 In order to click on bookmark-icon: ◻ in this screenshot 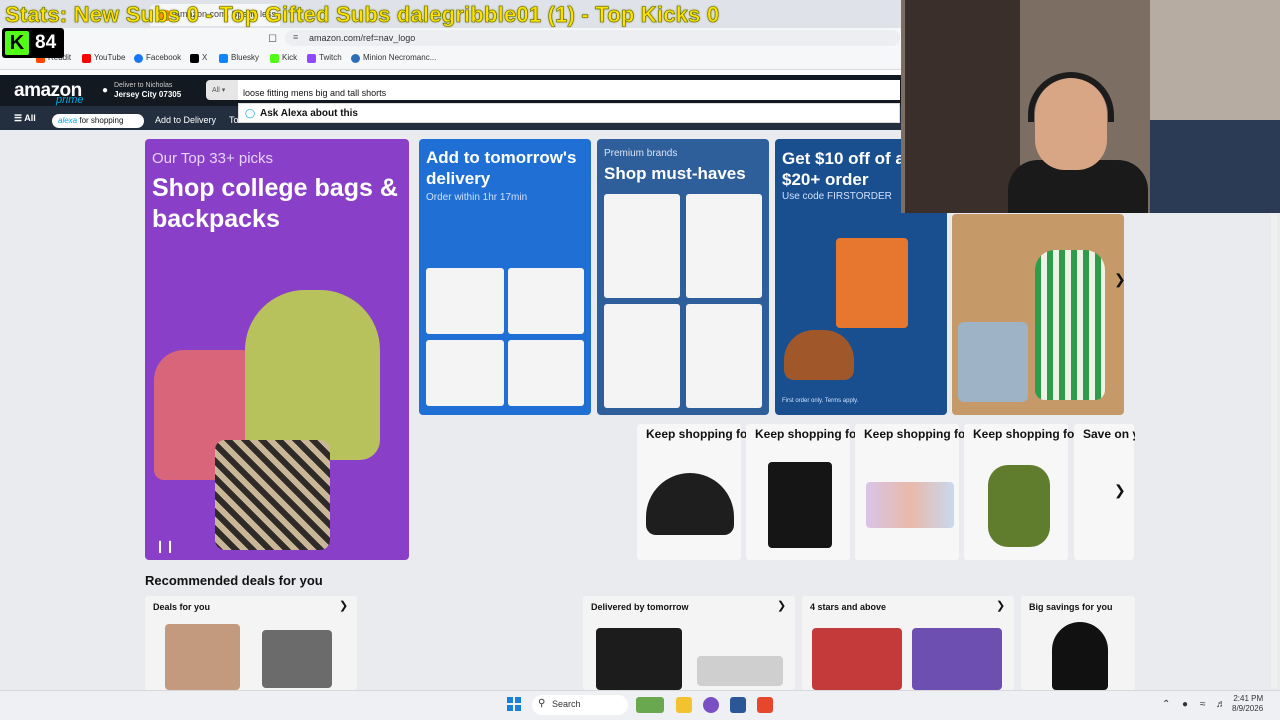, I will do `click(273, 38)`.